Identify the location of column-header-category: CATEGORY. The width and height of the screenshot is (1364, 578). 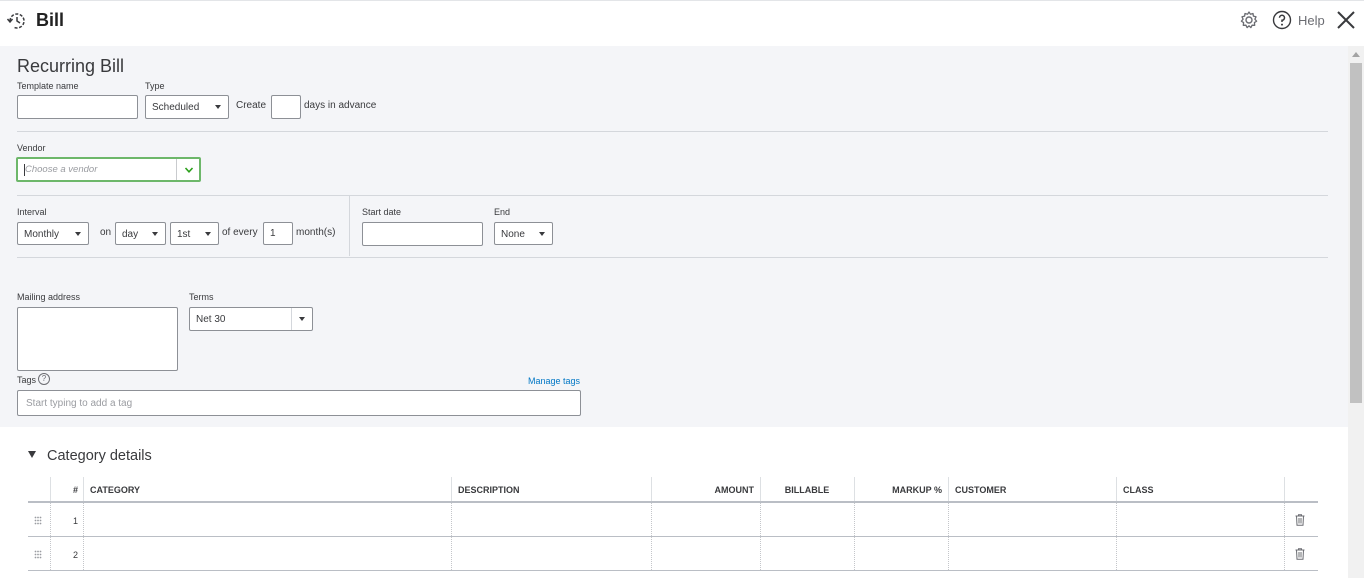
(115, 490).